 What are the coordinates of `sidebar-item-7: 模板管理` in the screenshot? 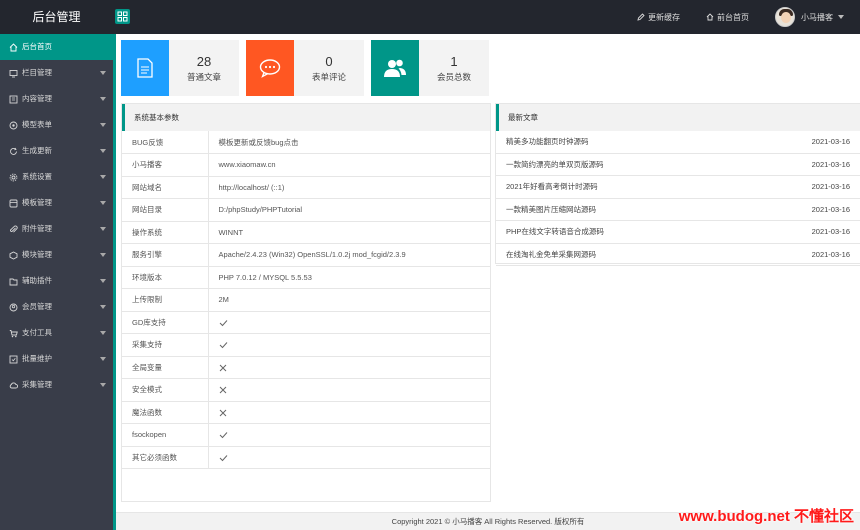 It's located at (56, 203).